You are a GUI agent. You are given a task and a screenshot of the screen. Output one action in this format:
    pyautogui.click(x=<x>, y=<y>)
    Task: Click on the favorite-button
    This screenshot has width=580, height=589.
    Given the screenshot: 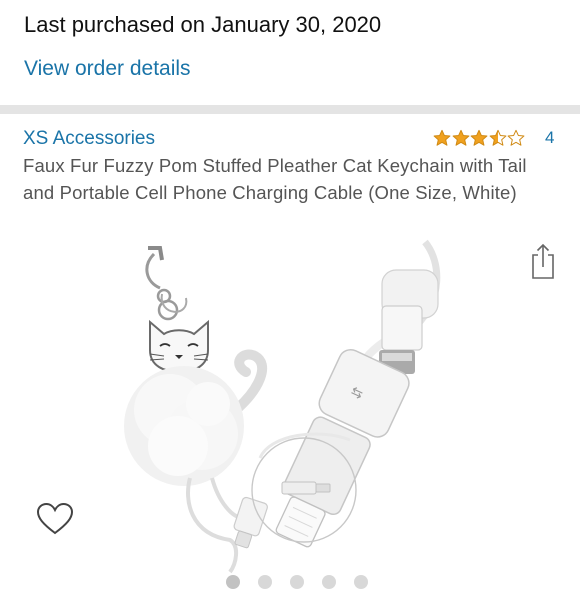 What is the action you would take?
    pyautogui.click(x=55, y=519)
    